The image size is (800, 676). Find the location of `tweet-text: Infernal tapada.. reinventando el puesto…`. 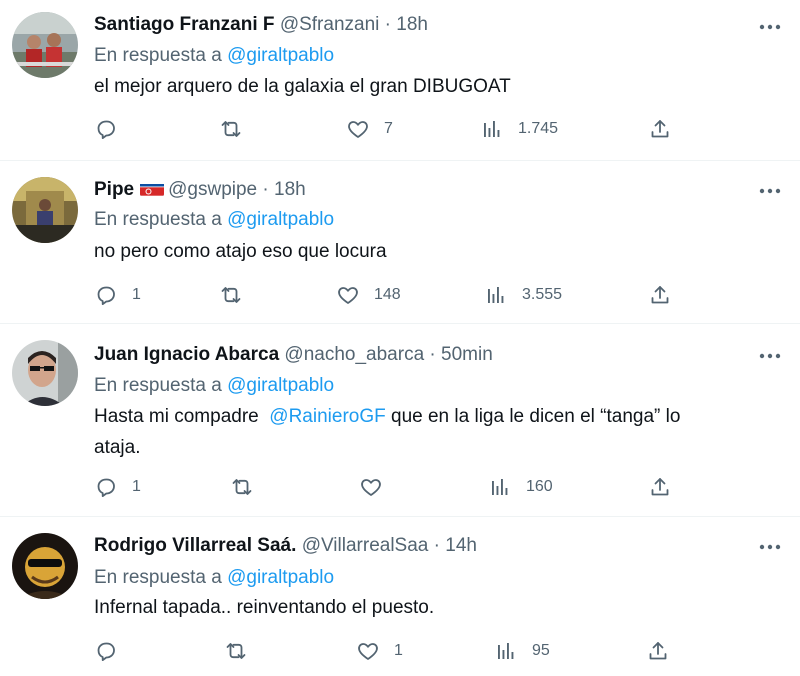

tweet-text: Infernal tapada.. reinventando el puesto… is located at coordinates (439, 607).